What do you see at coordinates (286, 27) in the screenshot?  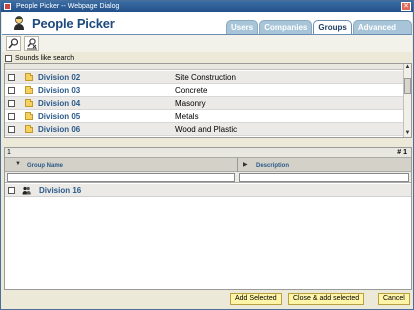 I see `tab-companies: Companies` at bounding box center [286, 27].